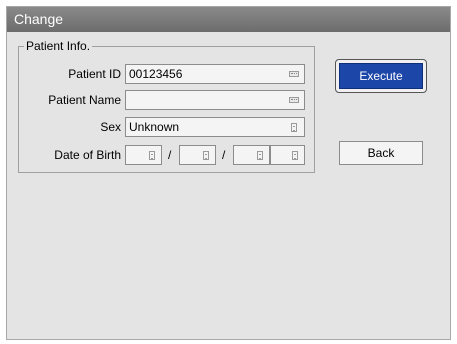 Image resolution: width=457 pixels, height=344 pixels. Describe the element at coordinates (154, 127) in the screenshot. I see `sex-value: Unknown` at that location.